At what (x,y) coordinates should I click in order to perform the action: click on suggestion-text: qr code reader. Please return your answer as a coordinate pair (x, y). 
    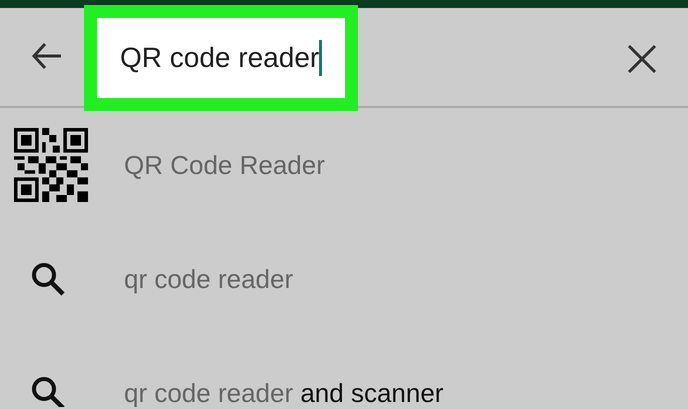
    Looking at the image, I should click on (209, 279).